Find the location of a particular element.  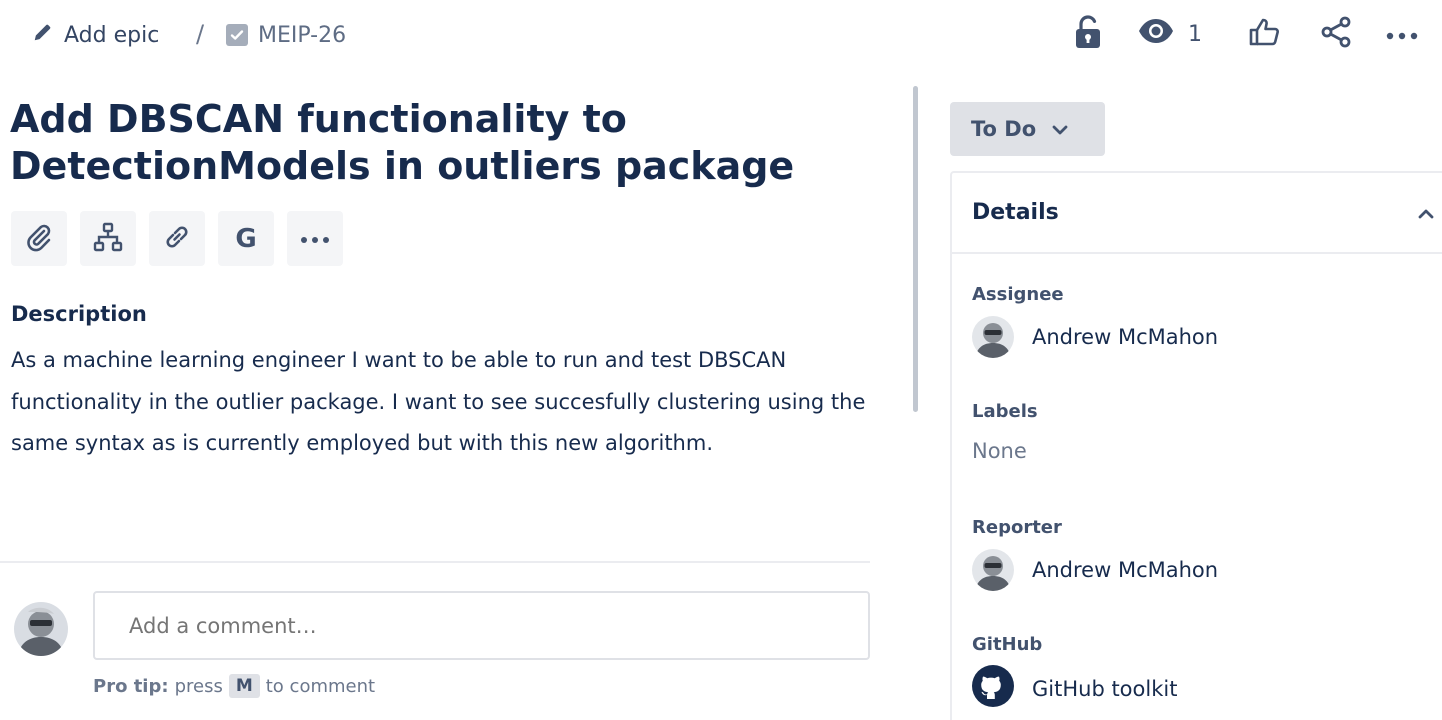

add-epic-label: Add epic is located at coordinates (112, 35).